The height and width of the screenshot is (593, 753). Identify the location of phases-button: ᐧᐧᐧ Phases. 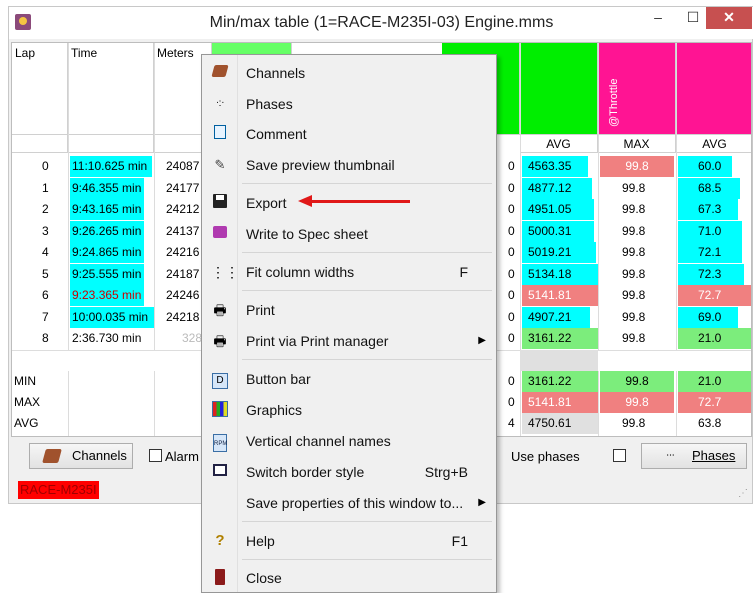
(694, 456).